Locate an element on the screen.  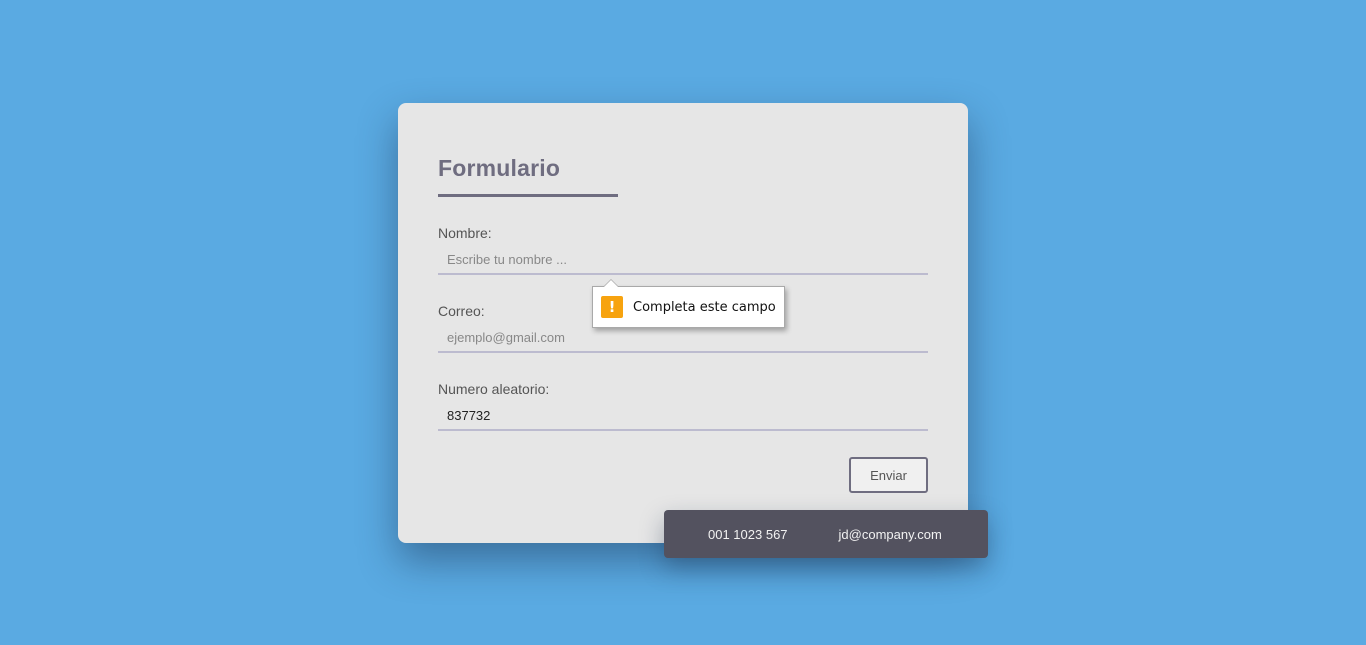
contact-phone: 001 1023 567 is located at coordinates (748, 534).